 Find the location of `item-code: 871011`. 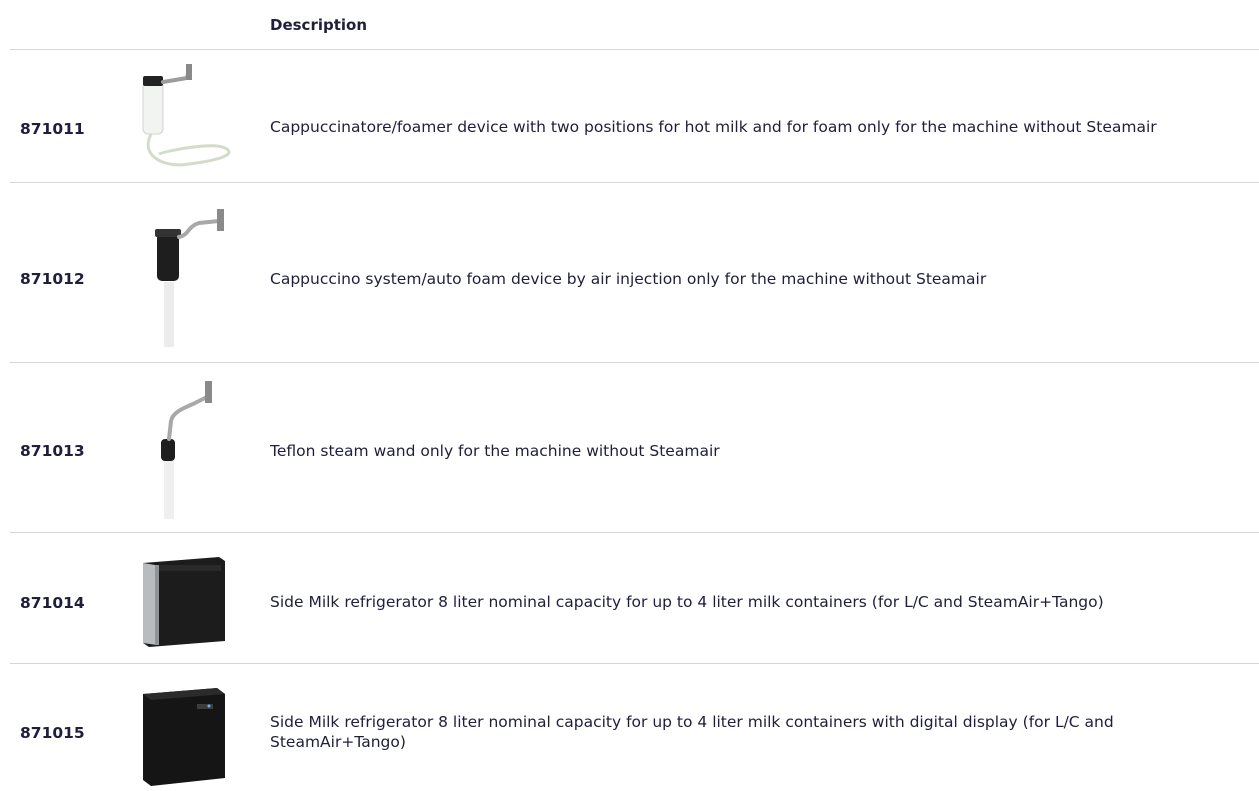

item-code: 871011 is located at coordinates (52, 129).